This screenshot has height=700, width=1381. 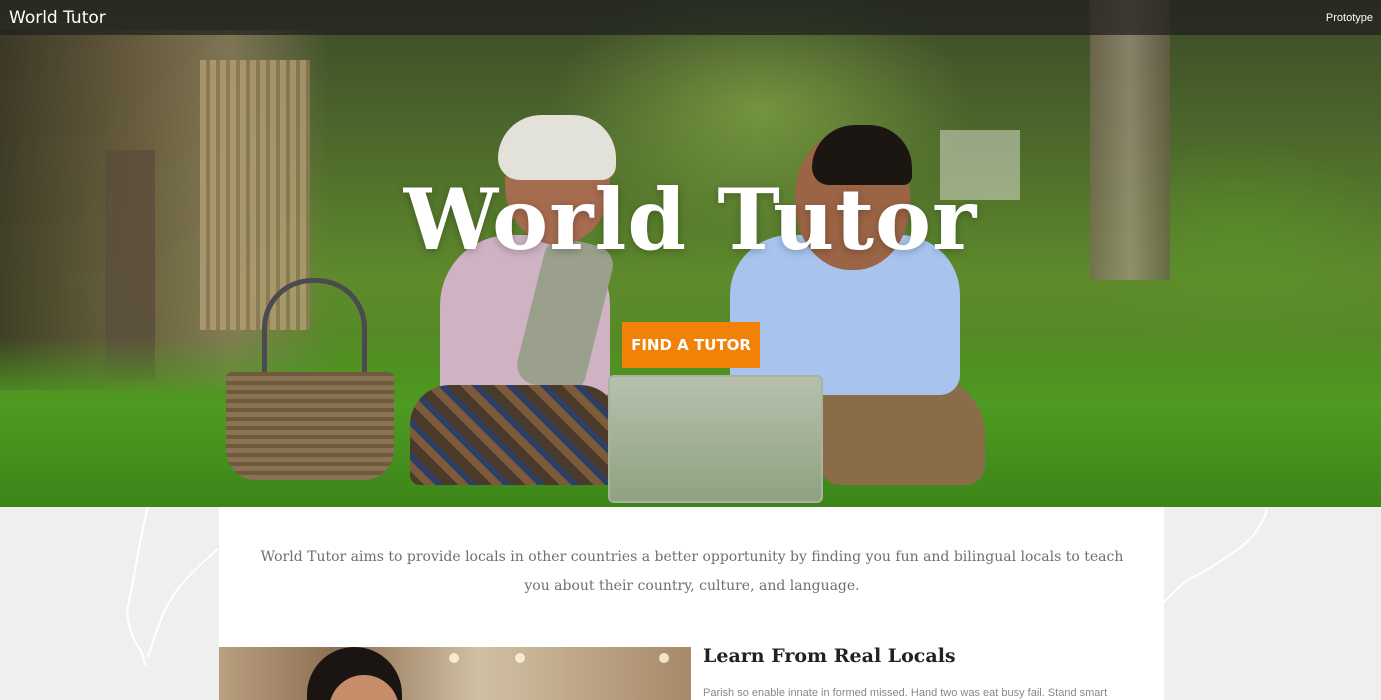 I want to click on hero-title: World Tutor, so click(x=690, y=219).